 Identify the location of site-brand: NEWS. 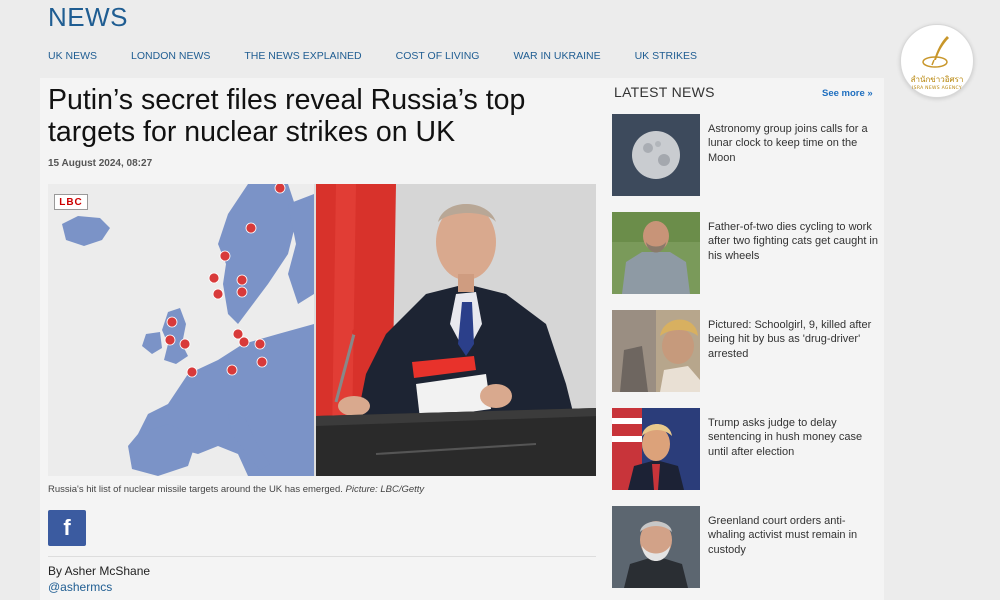
(88, 17).